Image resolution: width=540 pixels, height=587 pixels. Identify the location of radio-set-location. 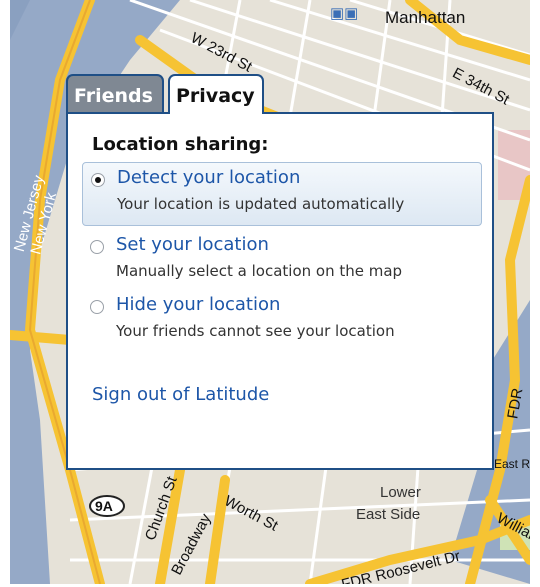
(97, 247).